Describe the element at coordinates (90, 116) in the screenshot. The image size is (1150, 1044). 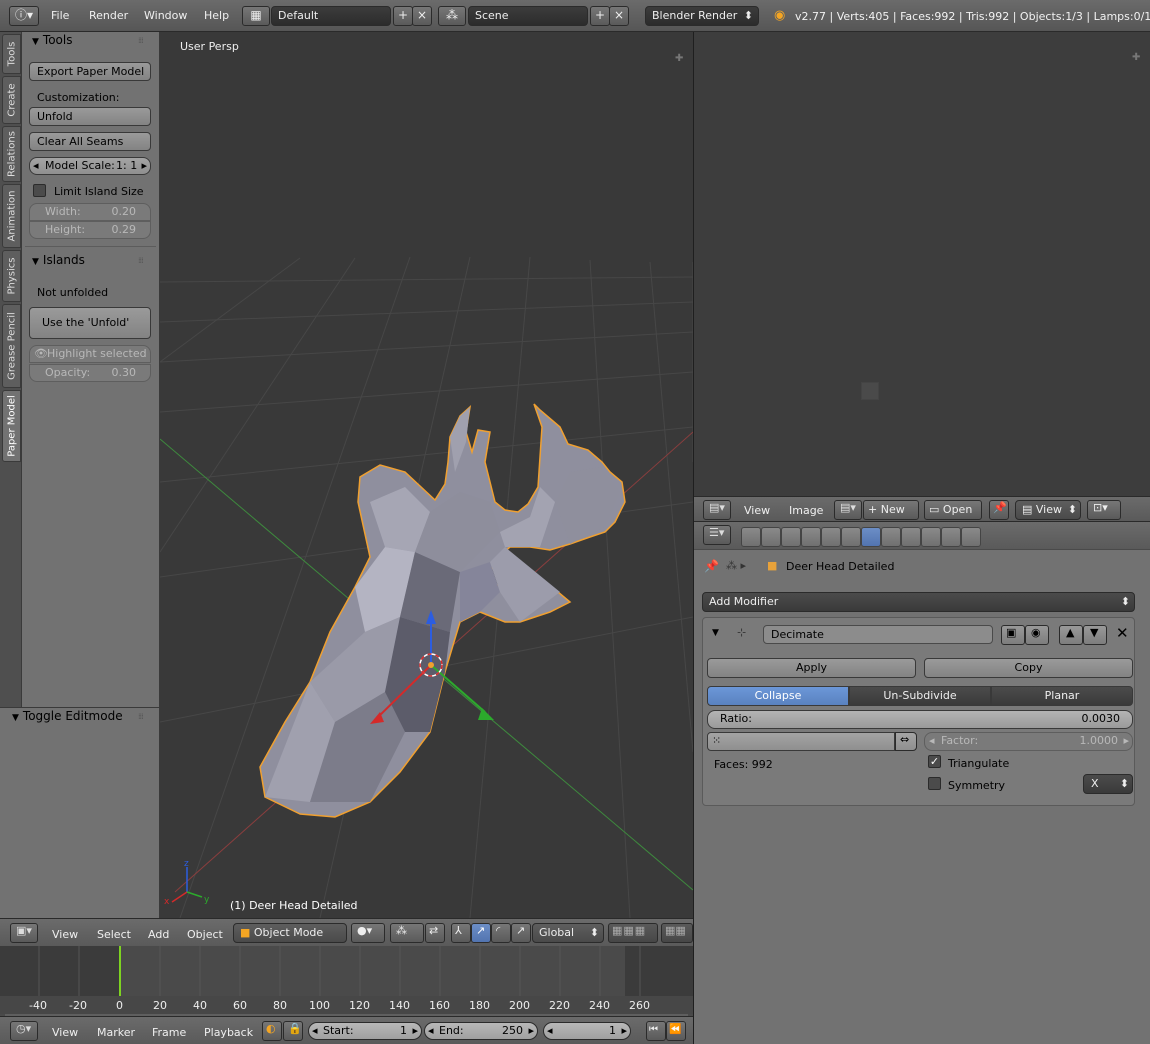
I see `unfold-button: Unfold` at that location.